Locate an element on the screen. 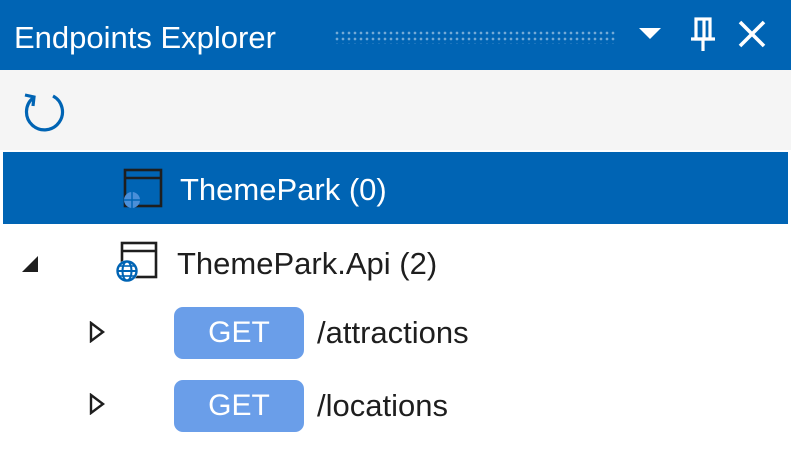  refresh-icon is located at coordinates (44, 112).